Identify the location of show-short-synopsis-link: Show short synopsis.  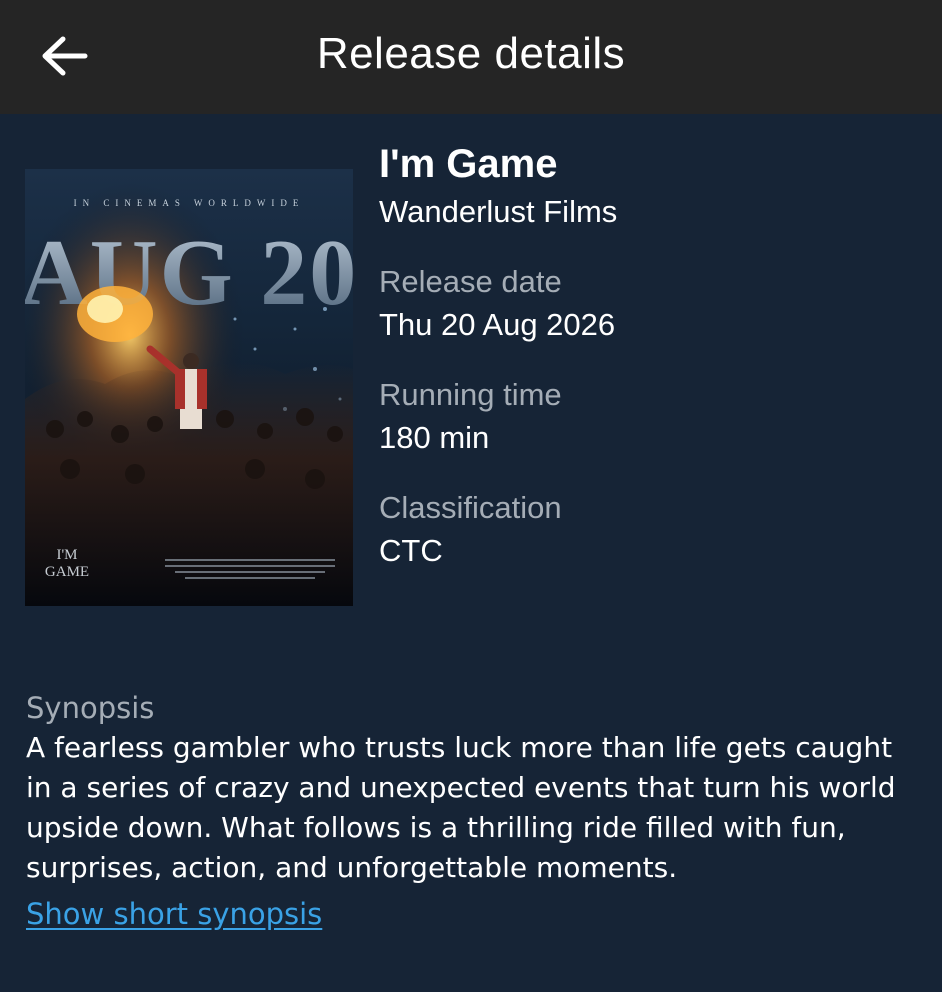
(174, 914).